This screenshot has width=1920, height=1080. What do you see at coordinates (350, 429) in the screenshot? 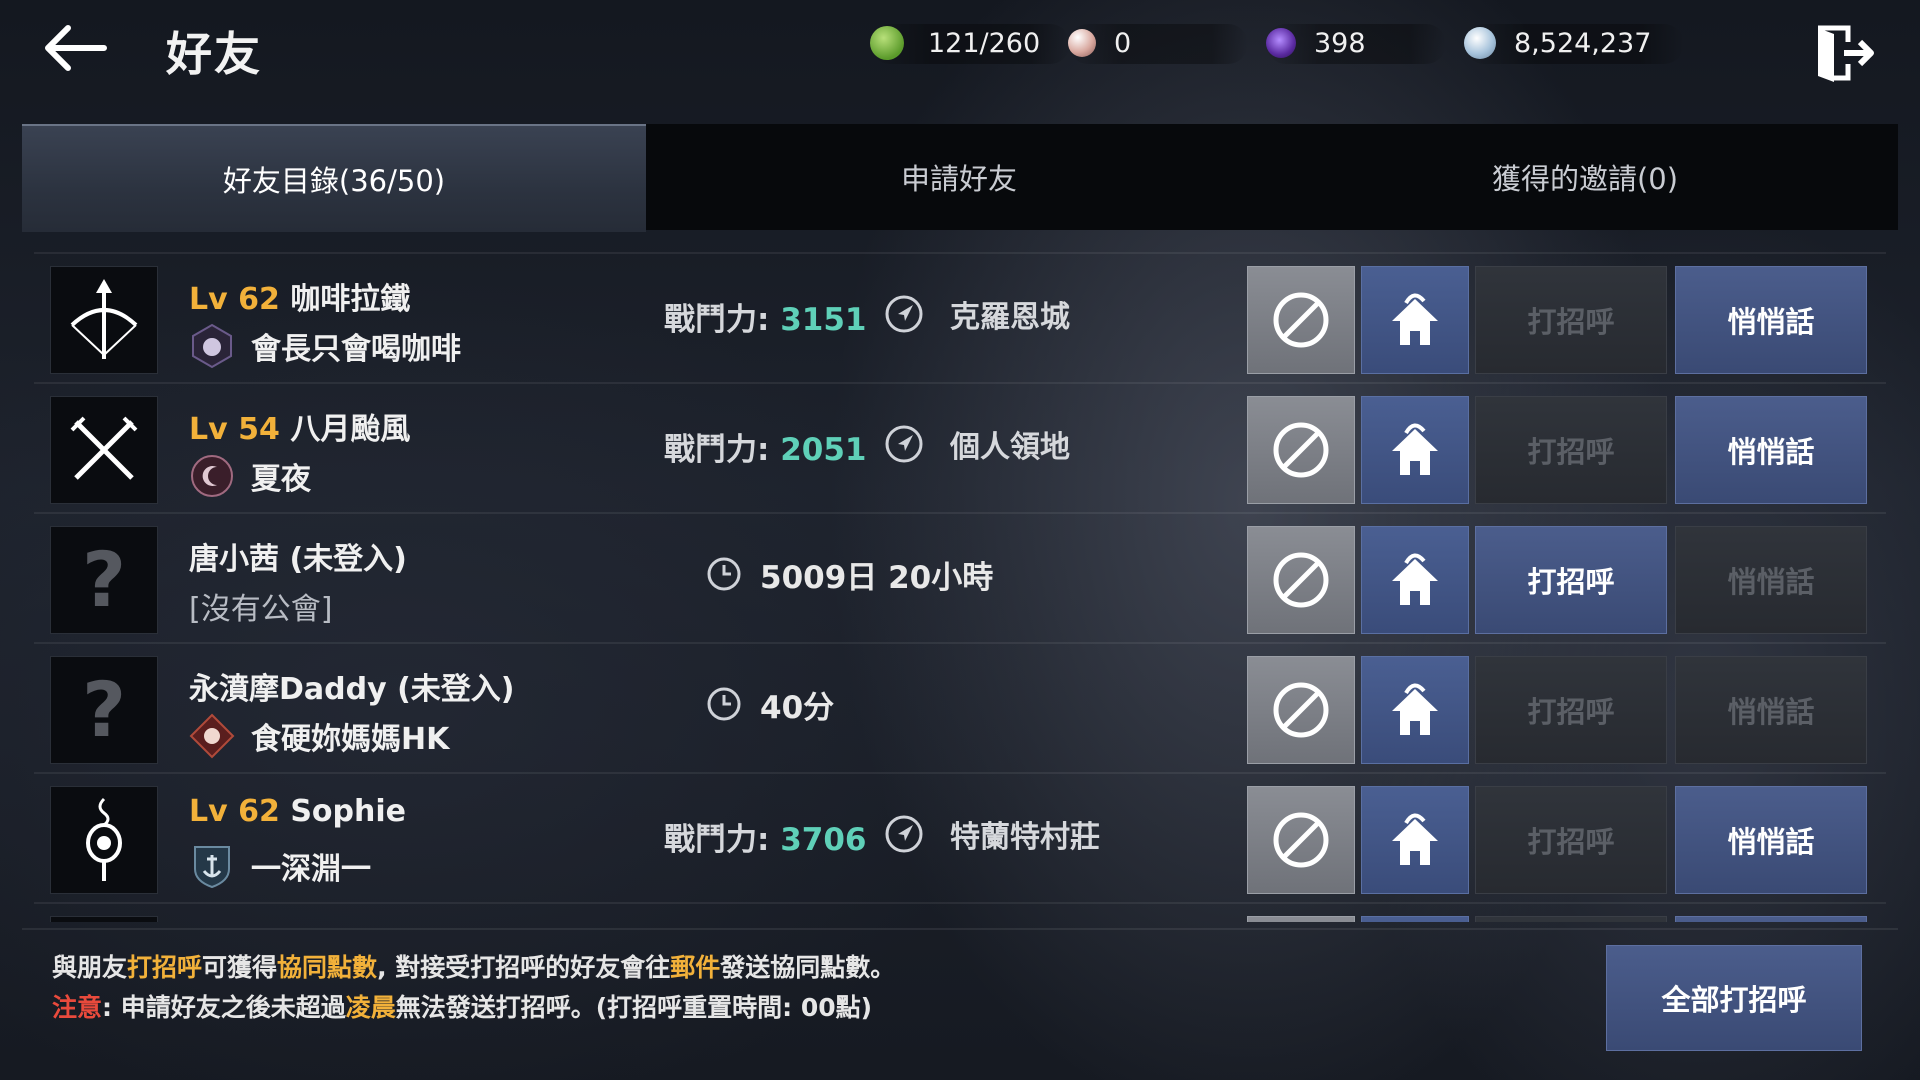
I see `friend-name: 八月颱風` at bounding box center [350, 429].